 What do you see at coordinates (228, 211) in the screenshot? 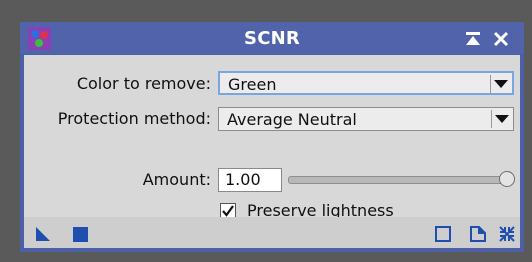
I see `checkmark-icon` at bounding box center [228, 211].